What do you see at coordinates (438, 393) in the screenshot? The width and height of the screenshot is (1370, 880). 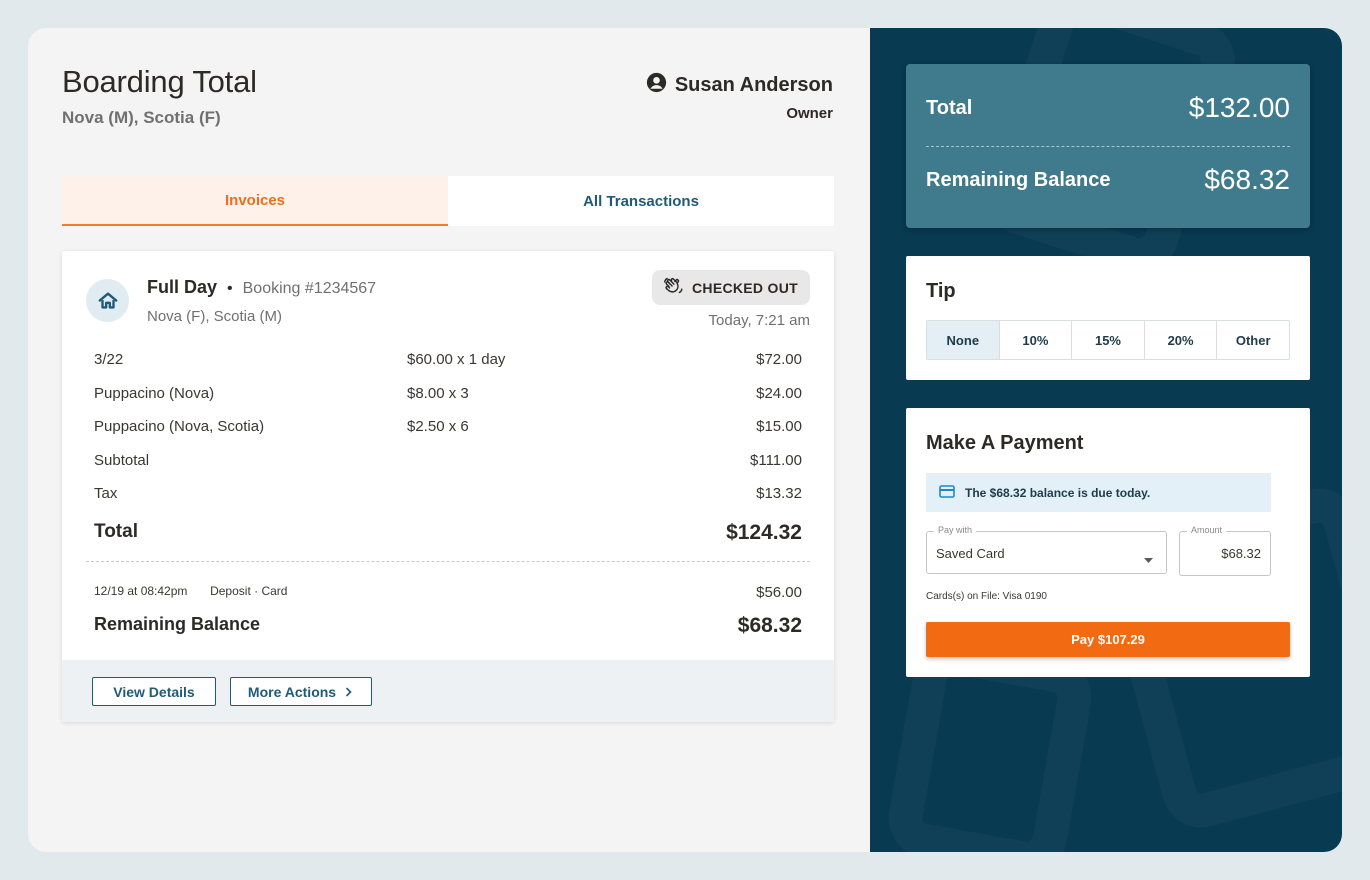 I see `line-rate: $8.00 x 3` at bounding box center [438, 393].